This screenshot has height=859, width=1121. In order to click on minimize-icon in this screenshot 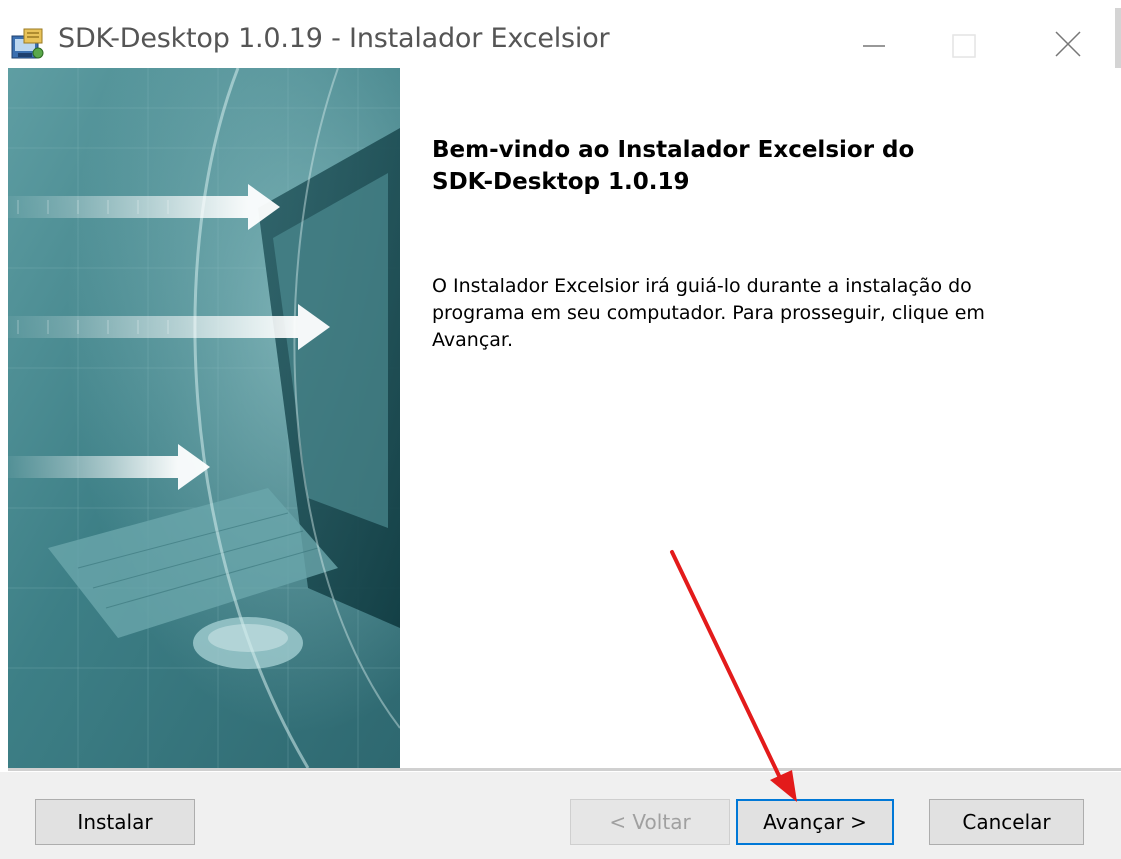, I will do `click(874, 46)`.